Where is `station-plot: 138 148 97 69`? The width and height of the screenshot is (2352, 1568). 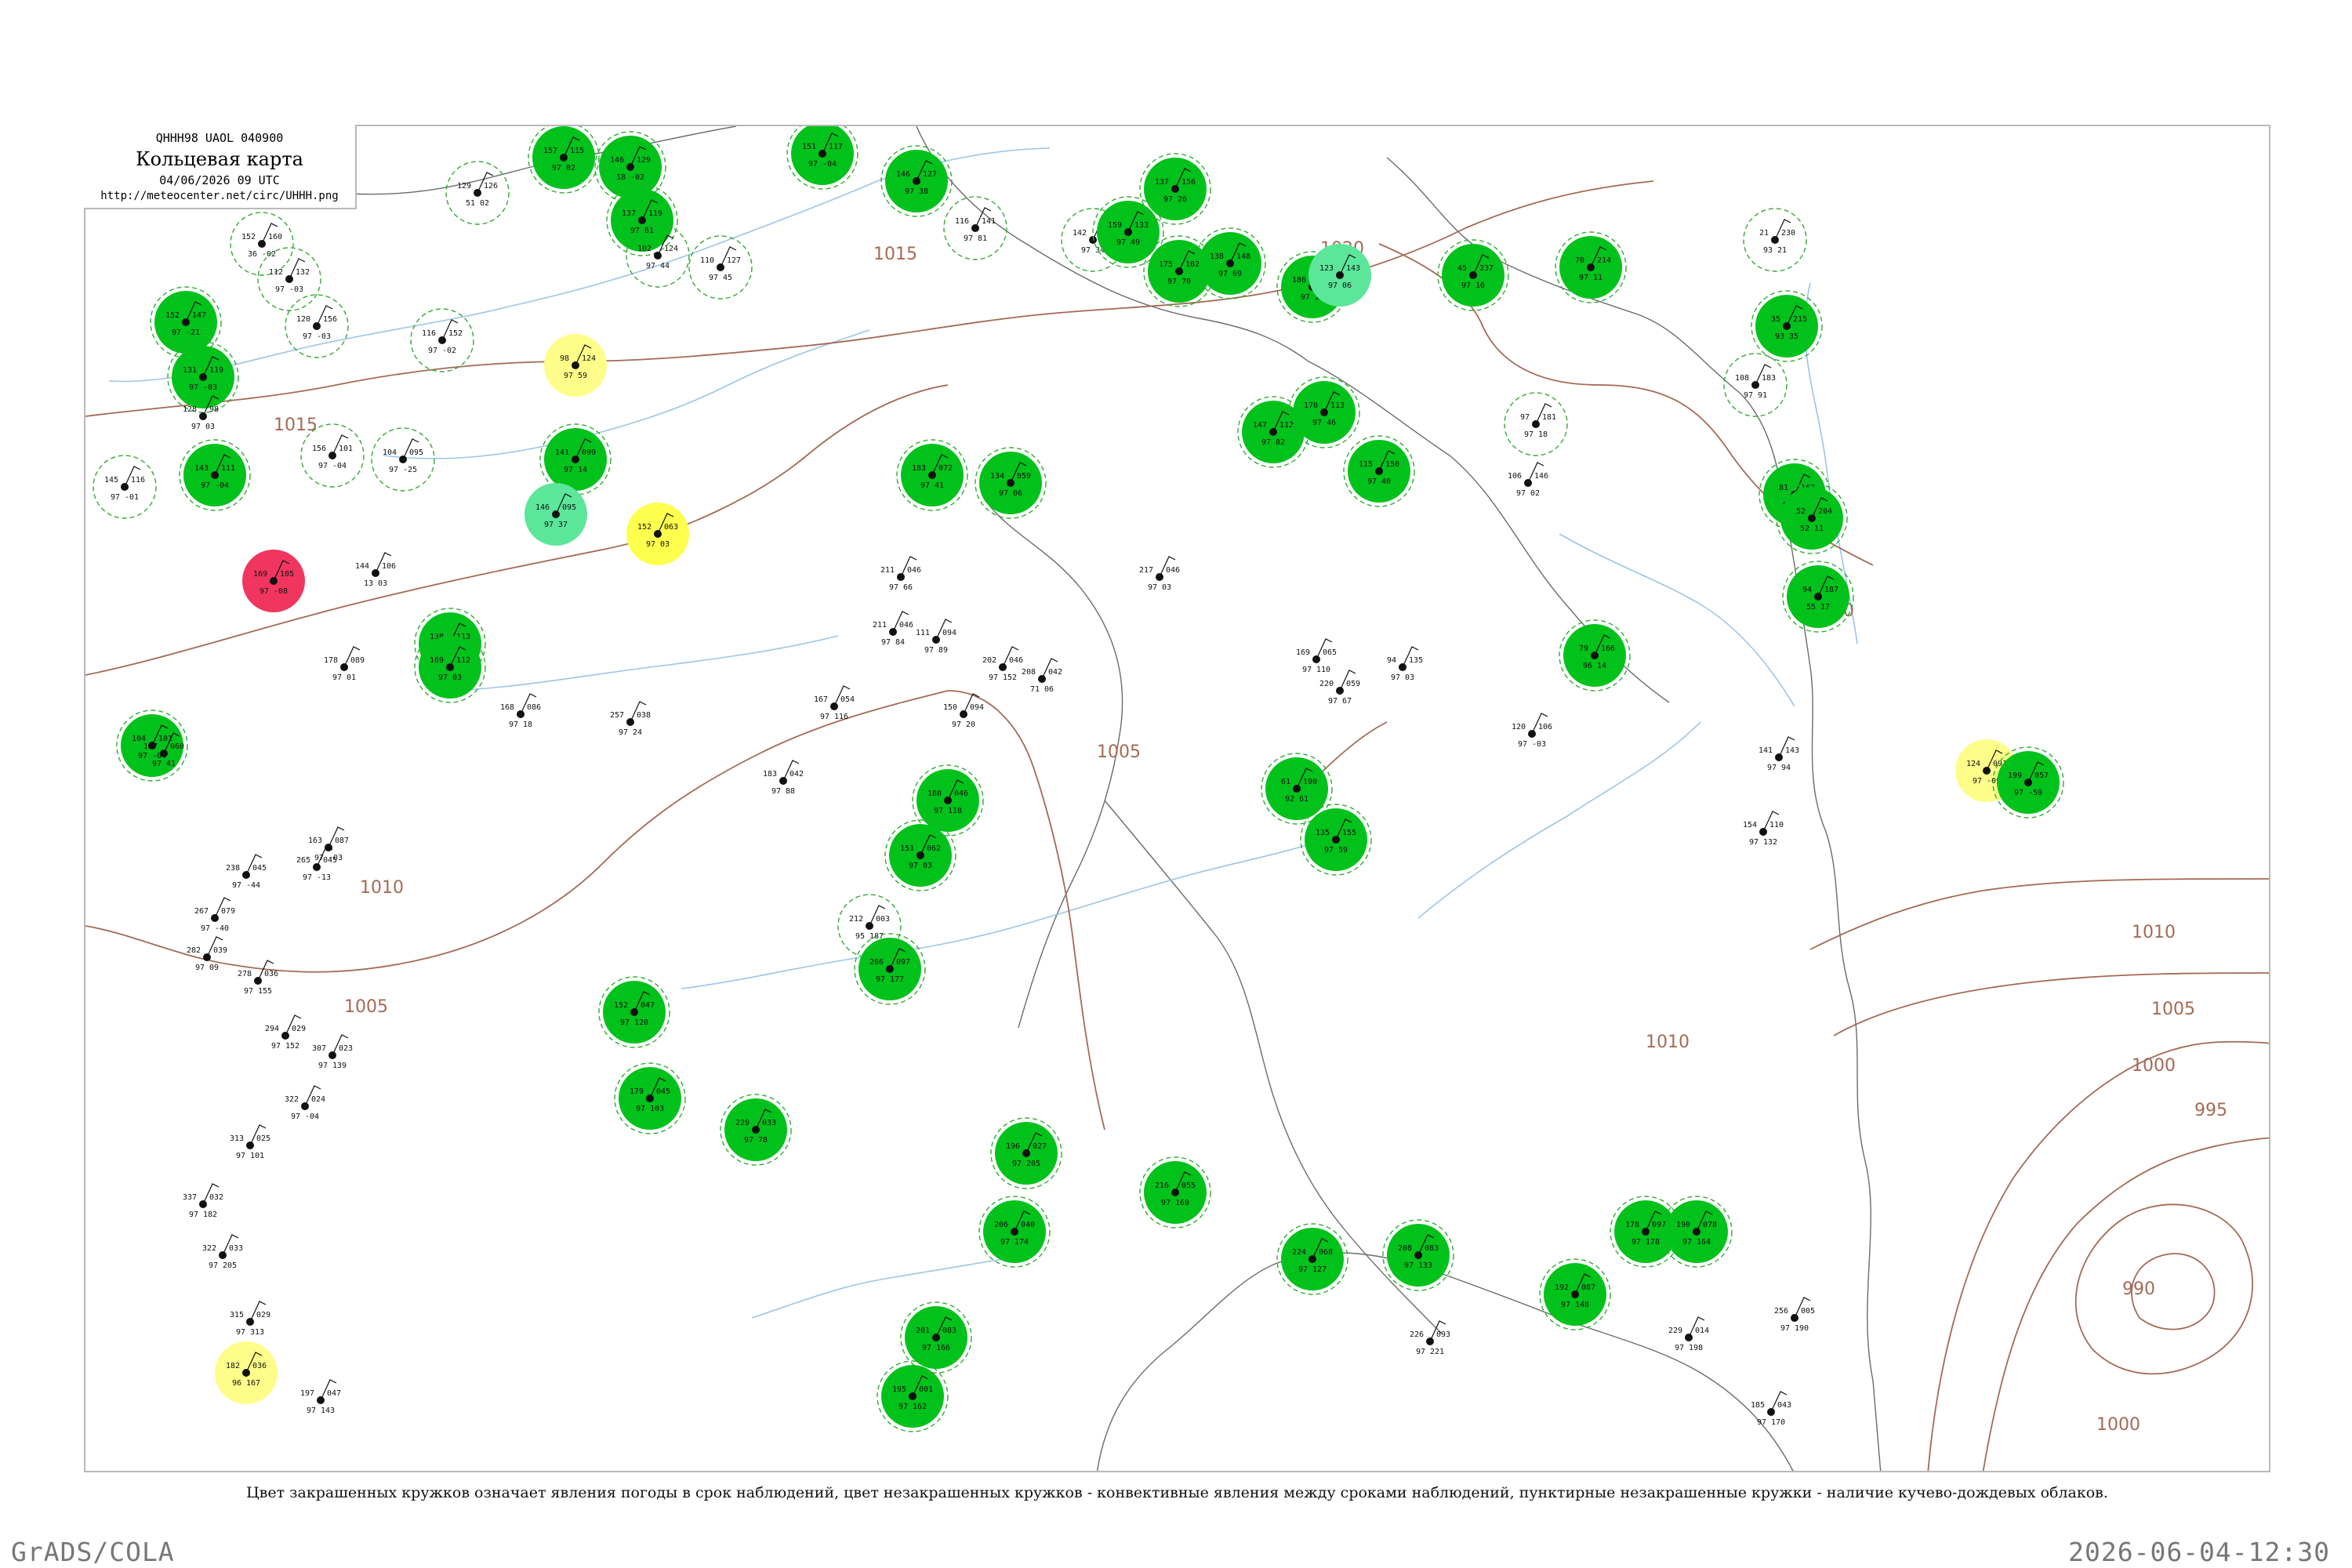
station-plot: 138 148 97 69 is located at coordinates (1230, 263).